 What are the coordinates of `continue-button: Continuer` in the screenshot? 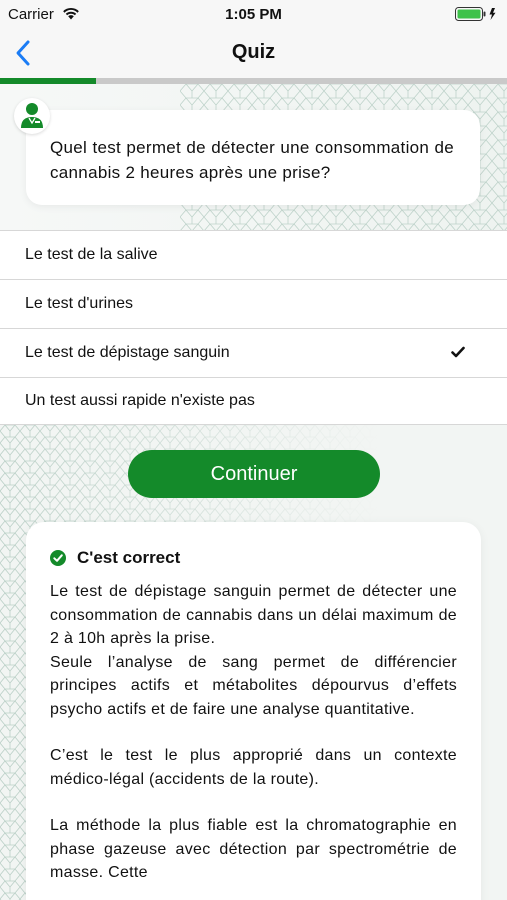 It's located at (254, 474).